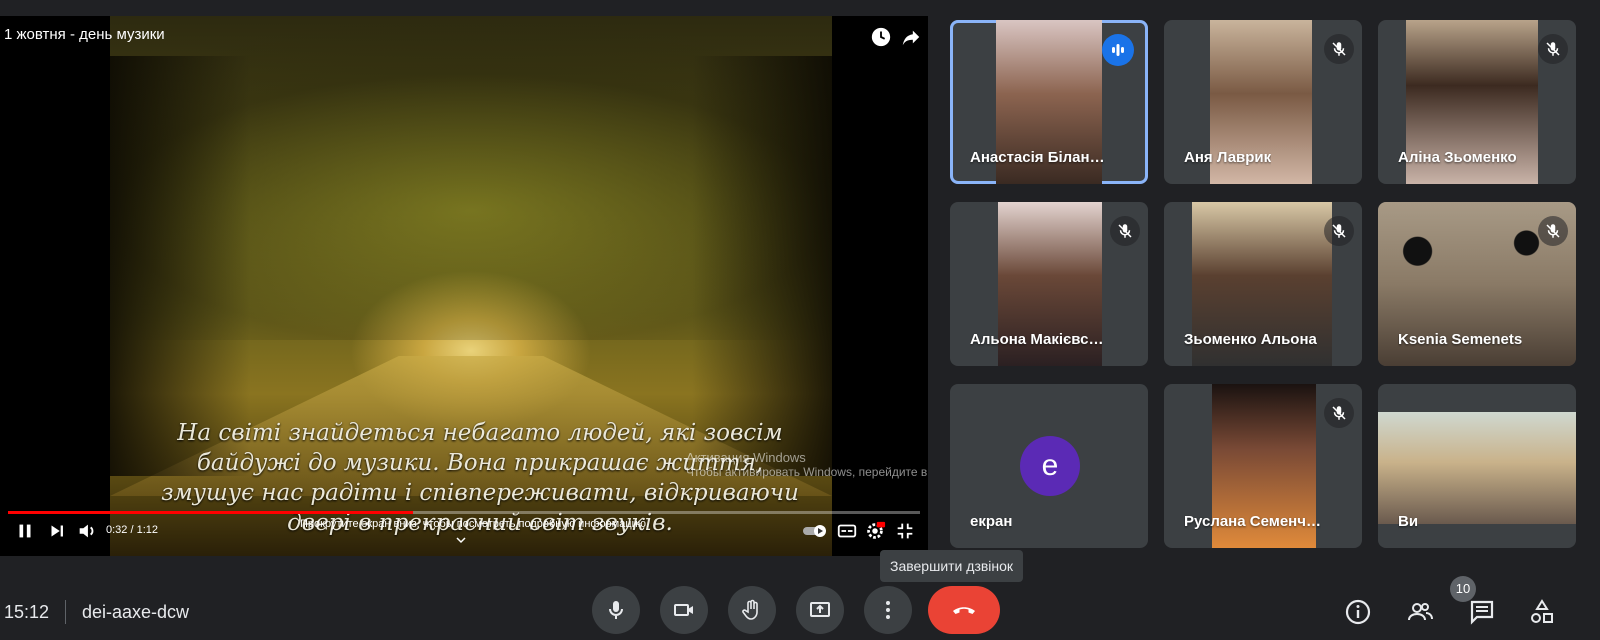  Describe the element at coordinates (464, 512) in the screenshot. I see `video-progress-bar` at that location.